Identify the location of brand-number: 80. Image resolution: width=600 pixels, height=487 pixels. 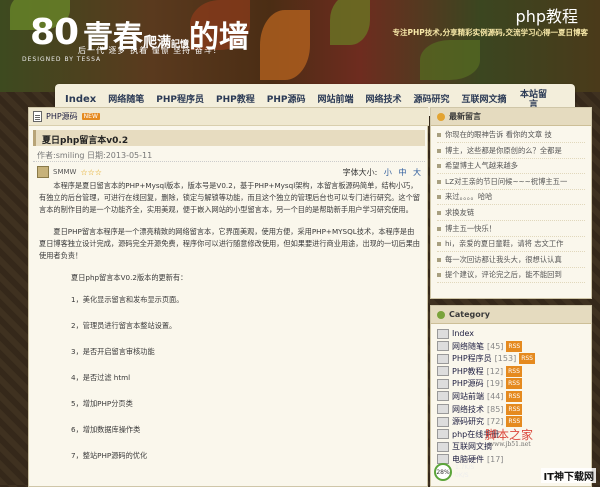
(54, 32).